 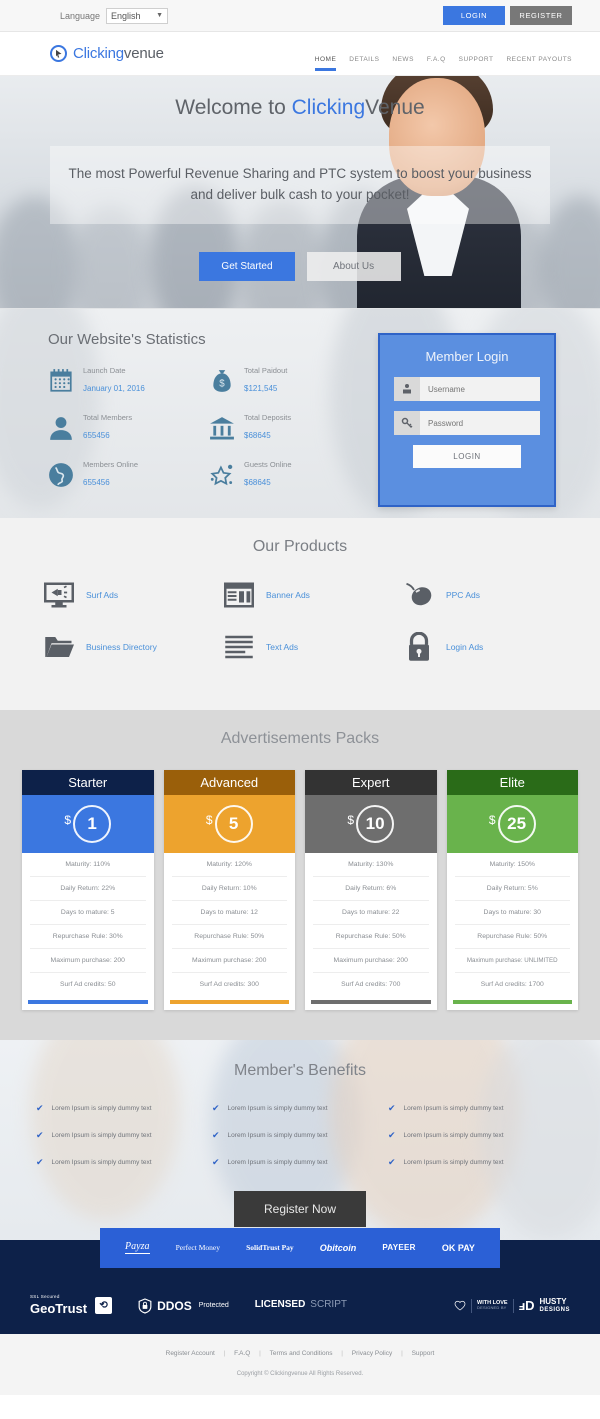 I want to click on language-selector-group: Language English ▼, so click(x=114, y=15).